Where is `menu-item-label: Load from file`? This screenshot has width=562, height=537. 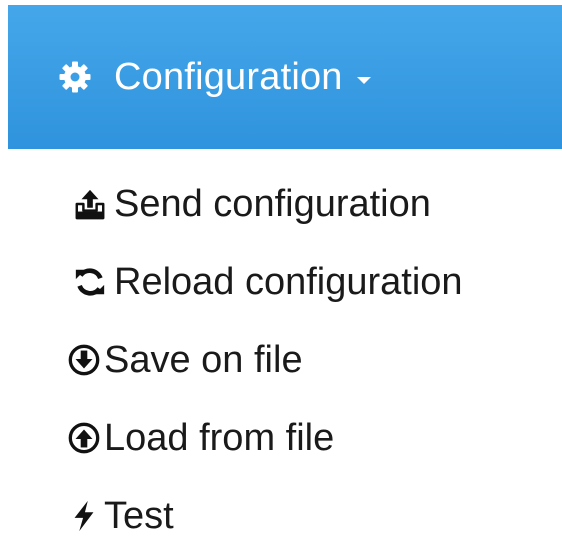 menu-item-label: Load from file is located at coordinates (219, 438).